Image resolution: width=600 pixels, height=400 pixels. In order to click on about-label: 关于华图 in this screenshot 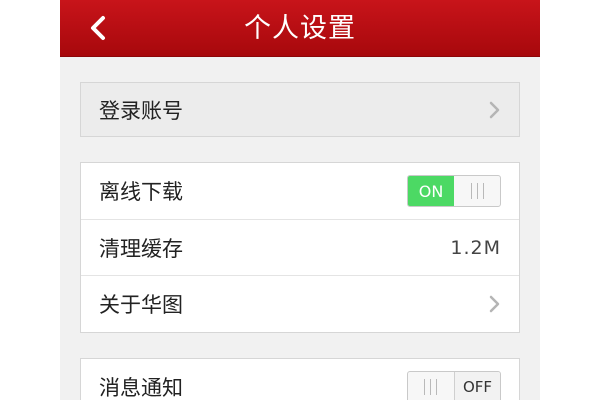, I will do `click(141, 304)`.